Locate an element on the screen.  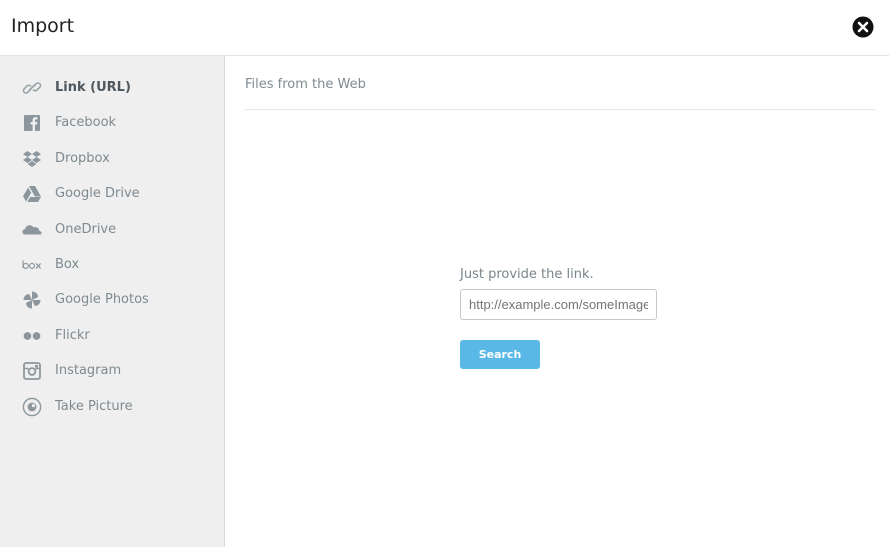
dropbox-icon is located at coordinates (32, 159).